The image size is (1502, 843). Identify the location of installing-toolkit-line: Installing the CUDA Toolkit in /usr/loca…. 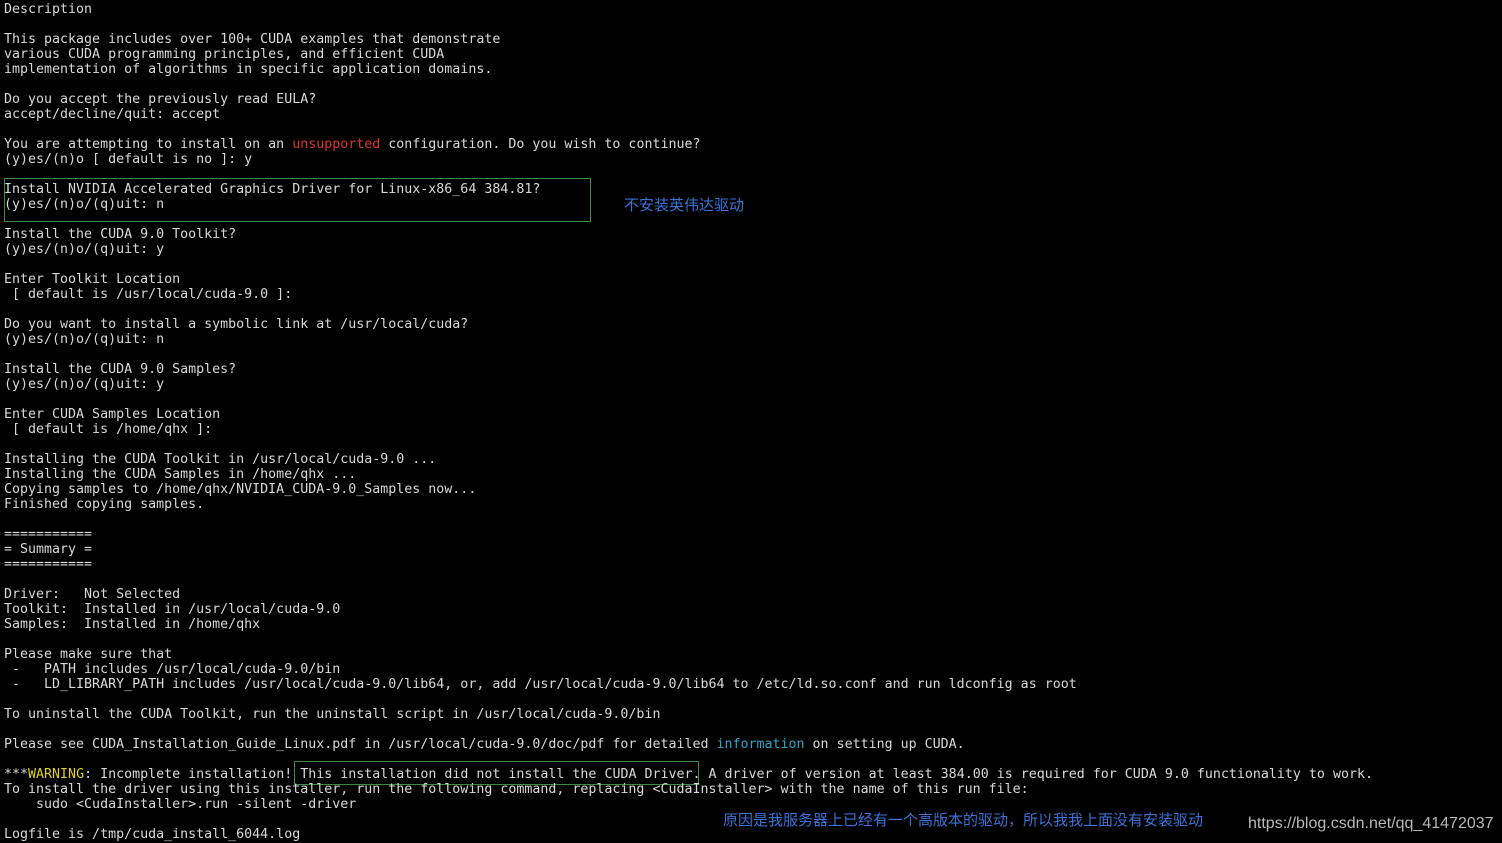
(220, 459).